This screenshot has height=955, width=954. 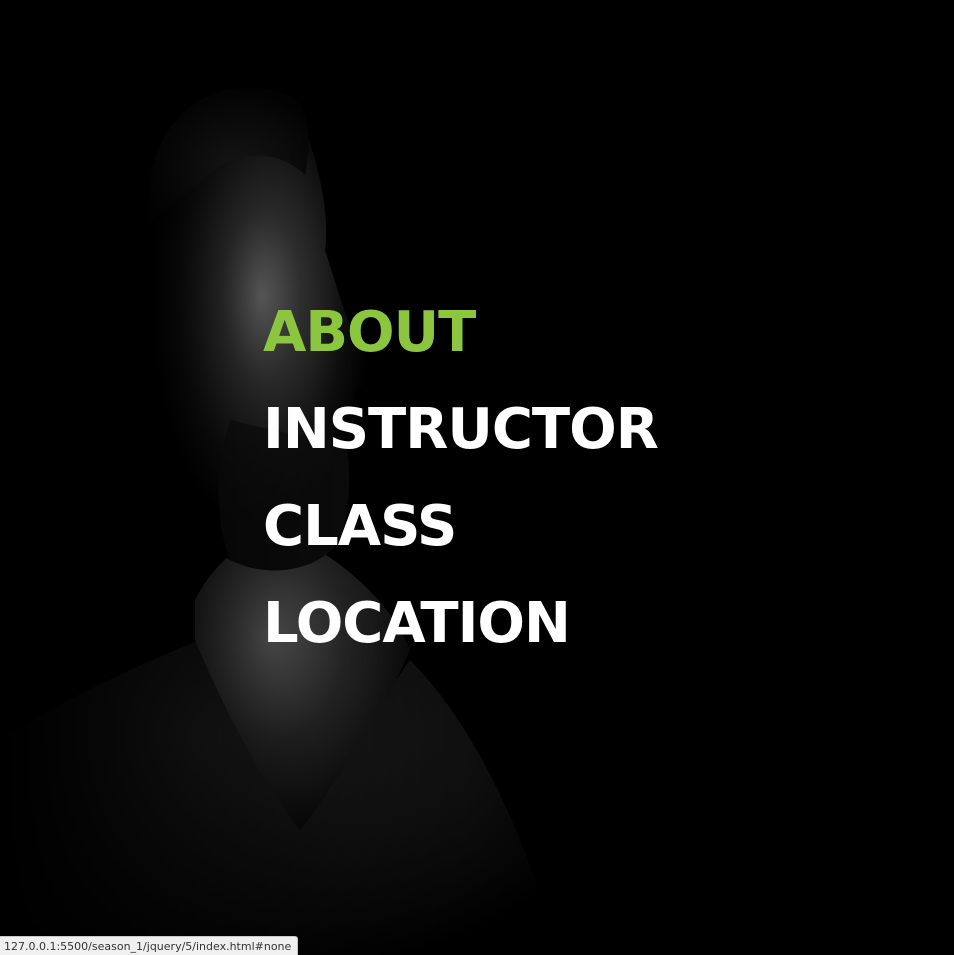 I want to click on menu-link-instructor: INSTRUCTOR, so click(x=461, y=430).